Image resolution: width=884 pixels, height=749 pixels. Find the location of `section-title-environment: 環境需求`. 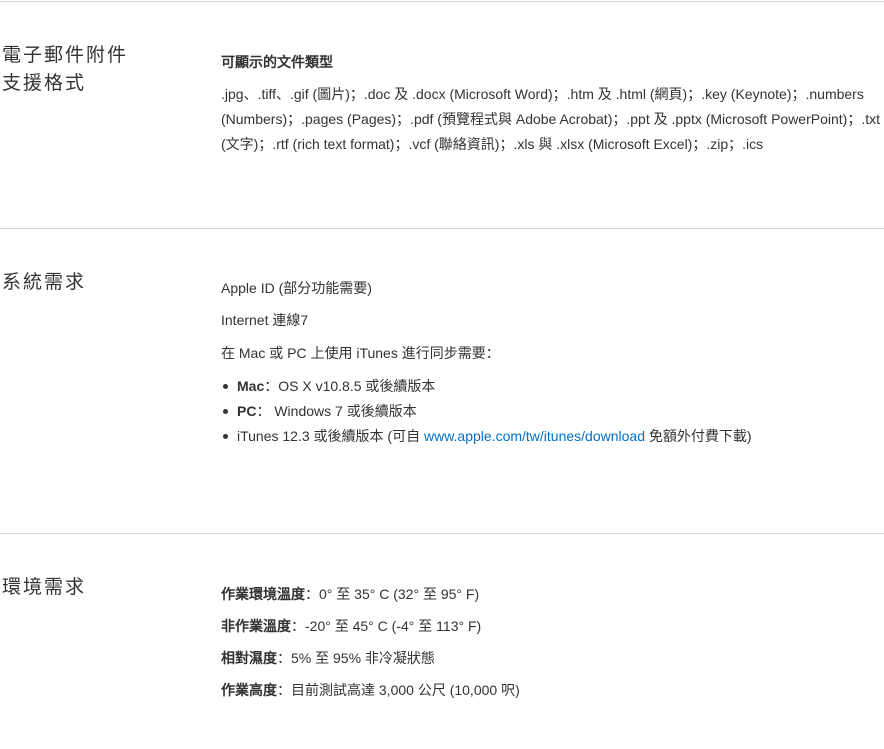

section-title-environment: 環境需求 is located at coordinates (44, 587).